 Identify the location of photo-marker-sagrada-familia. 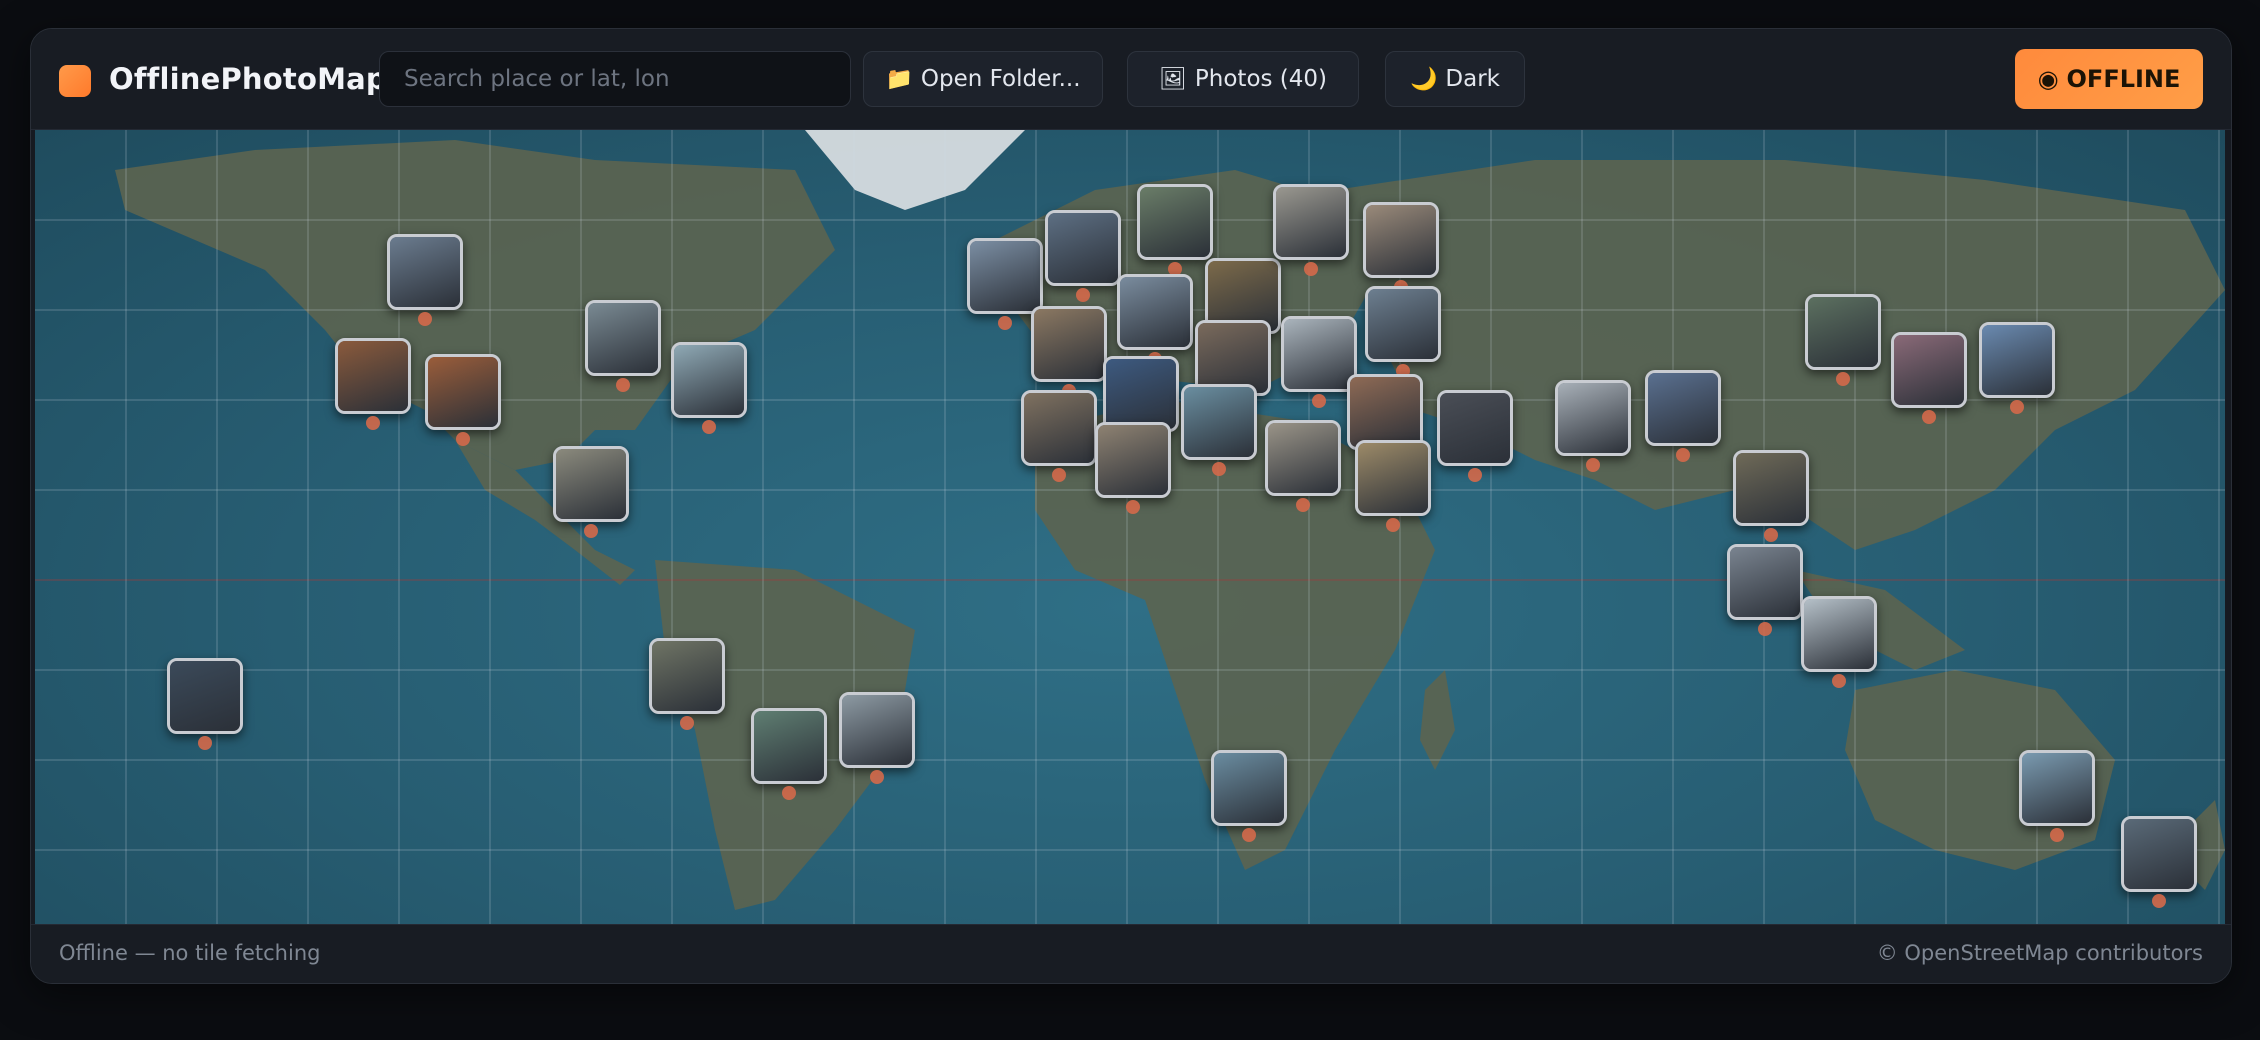
(1133, 460).